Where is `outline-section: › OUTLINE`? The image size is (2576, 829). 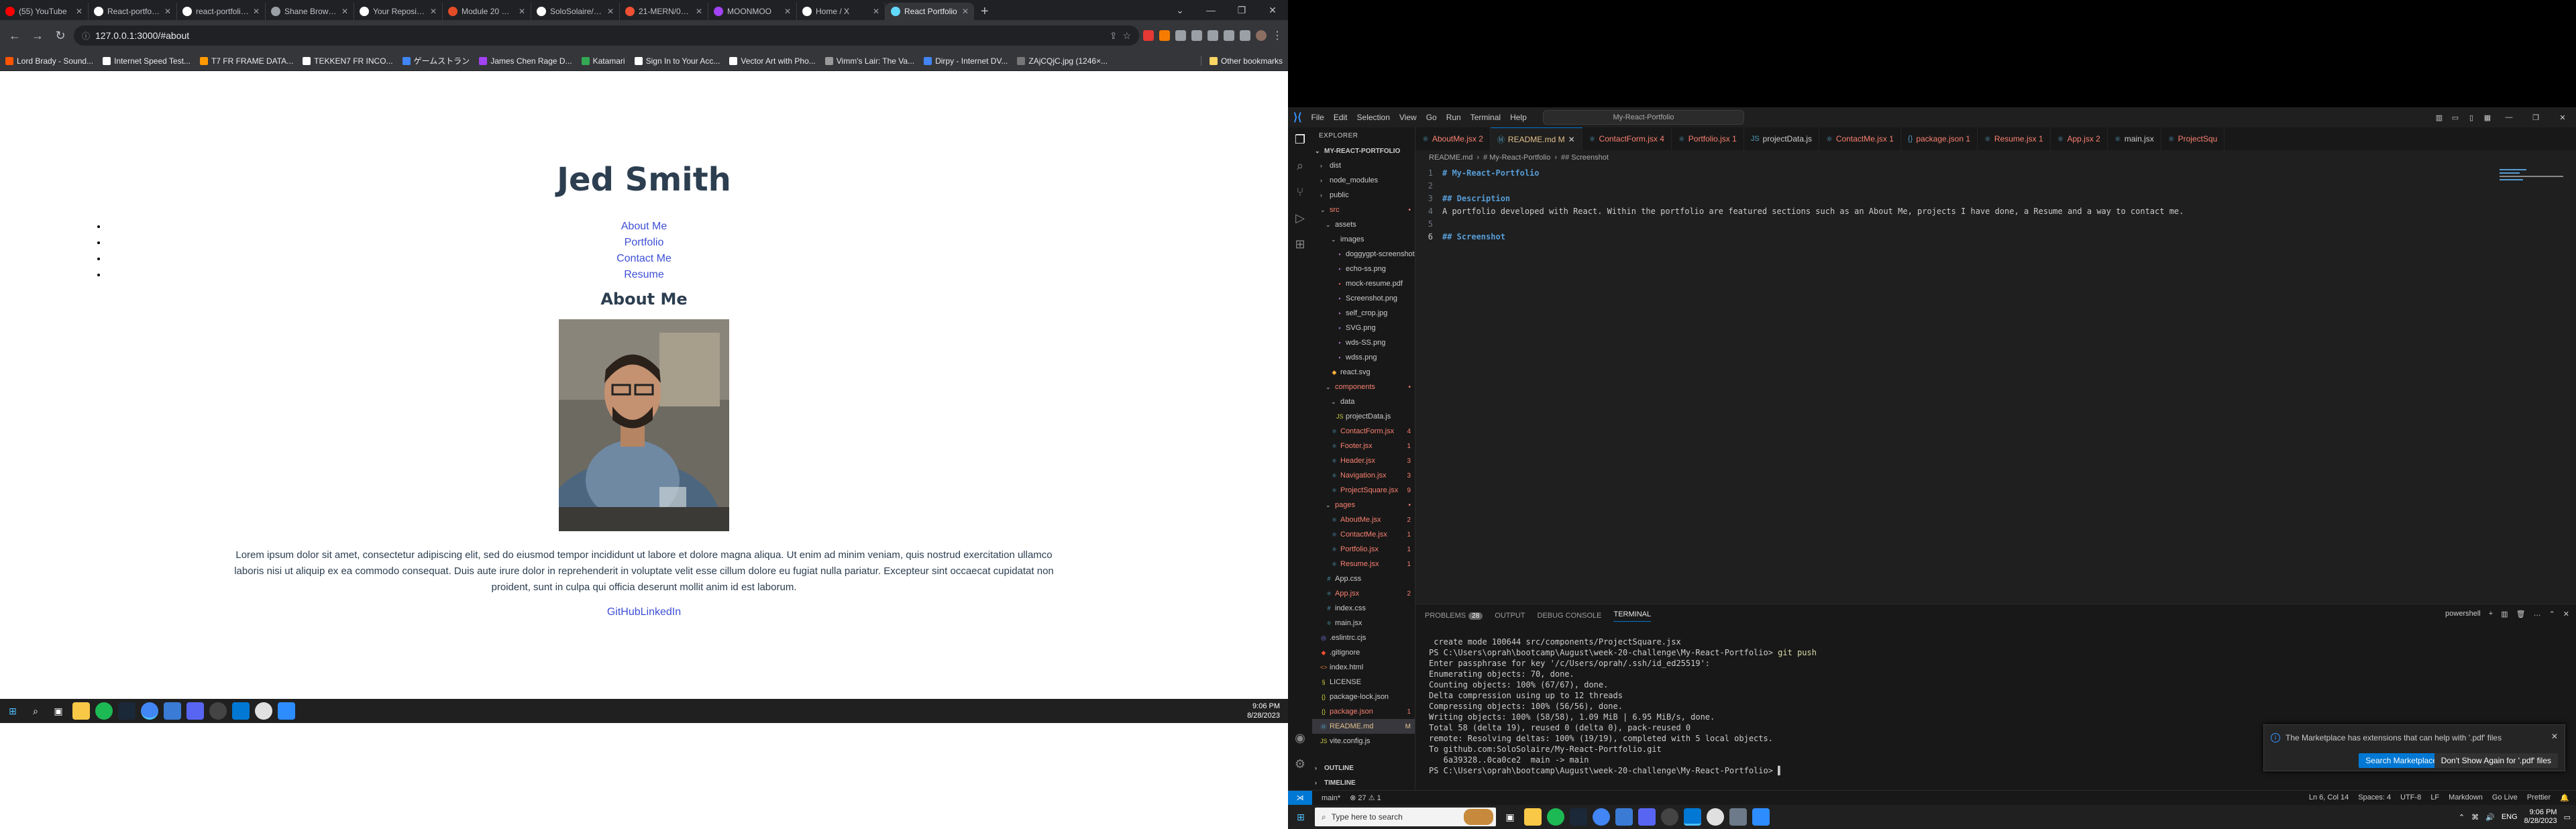 outline-section: › OUTLINE is located at coordinates (1363, 768).